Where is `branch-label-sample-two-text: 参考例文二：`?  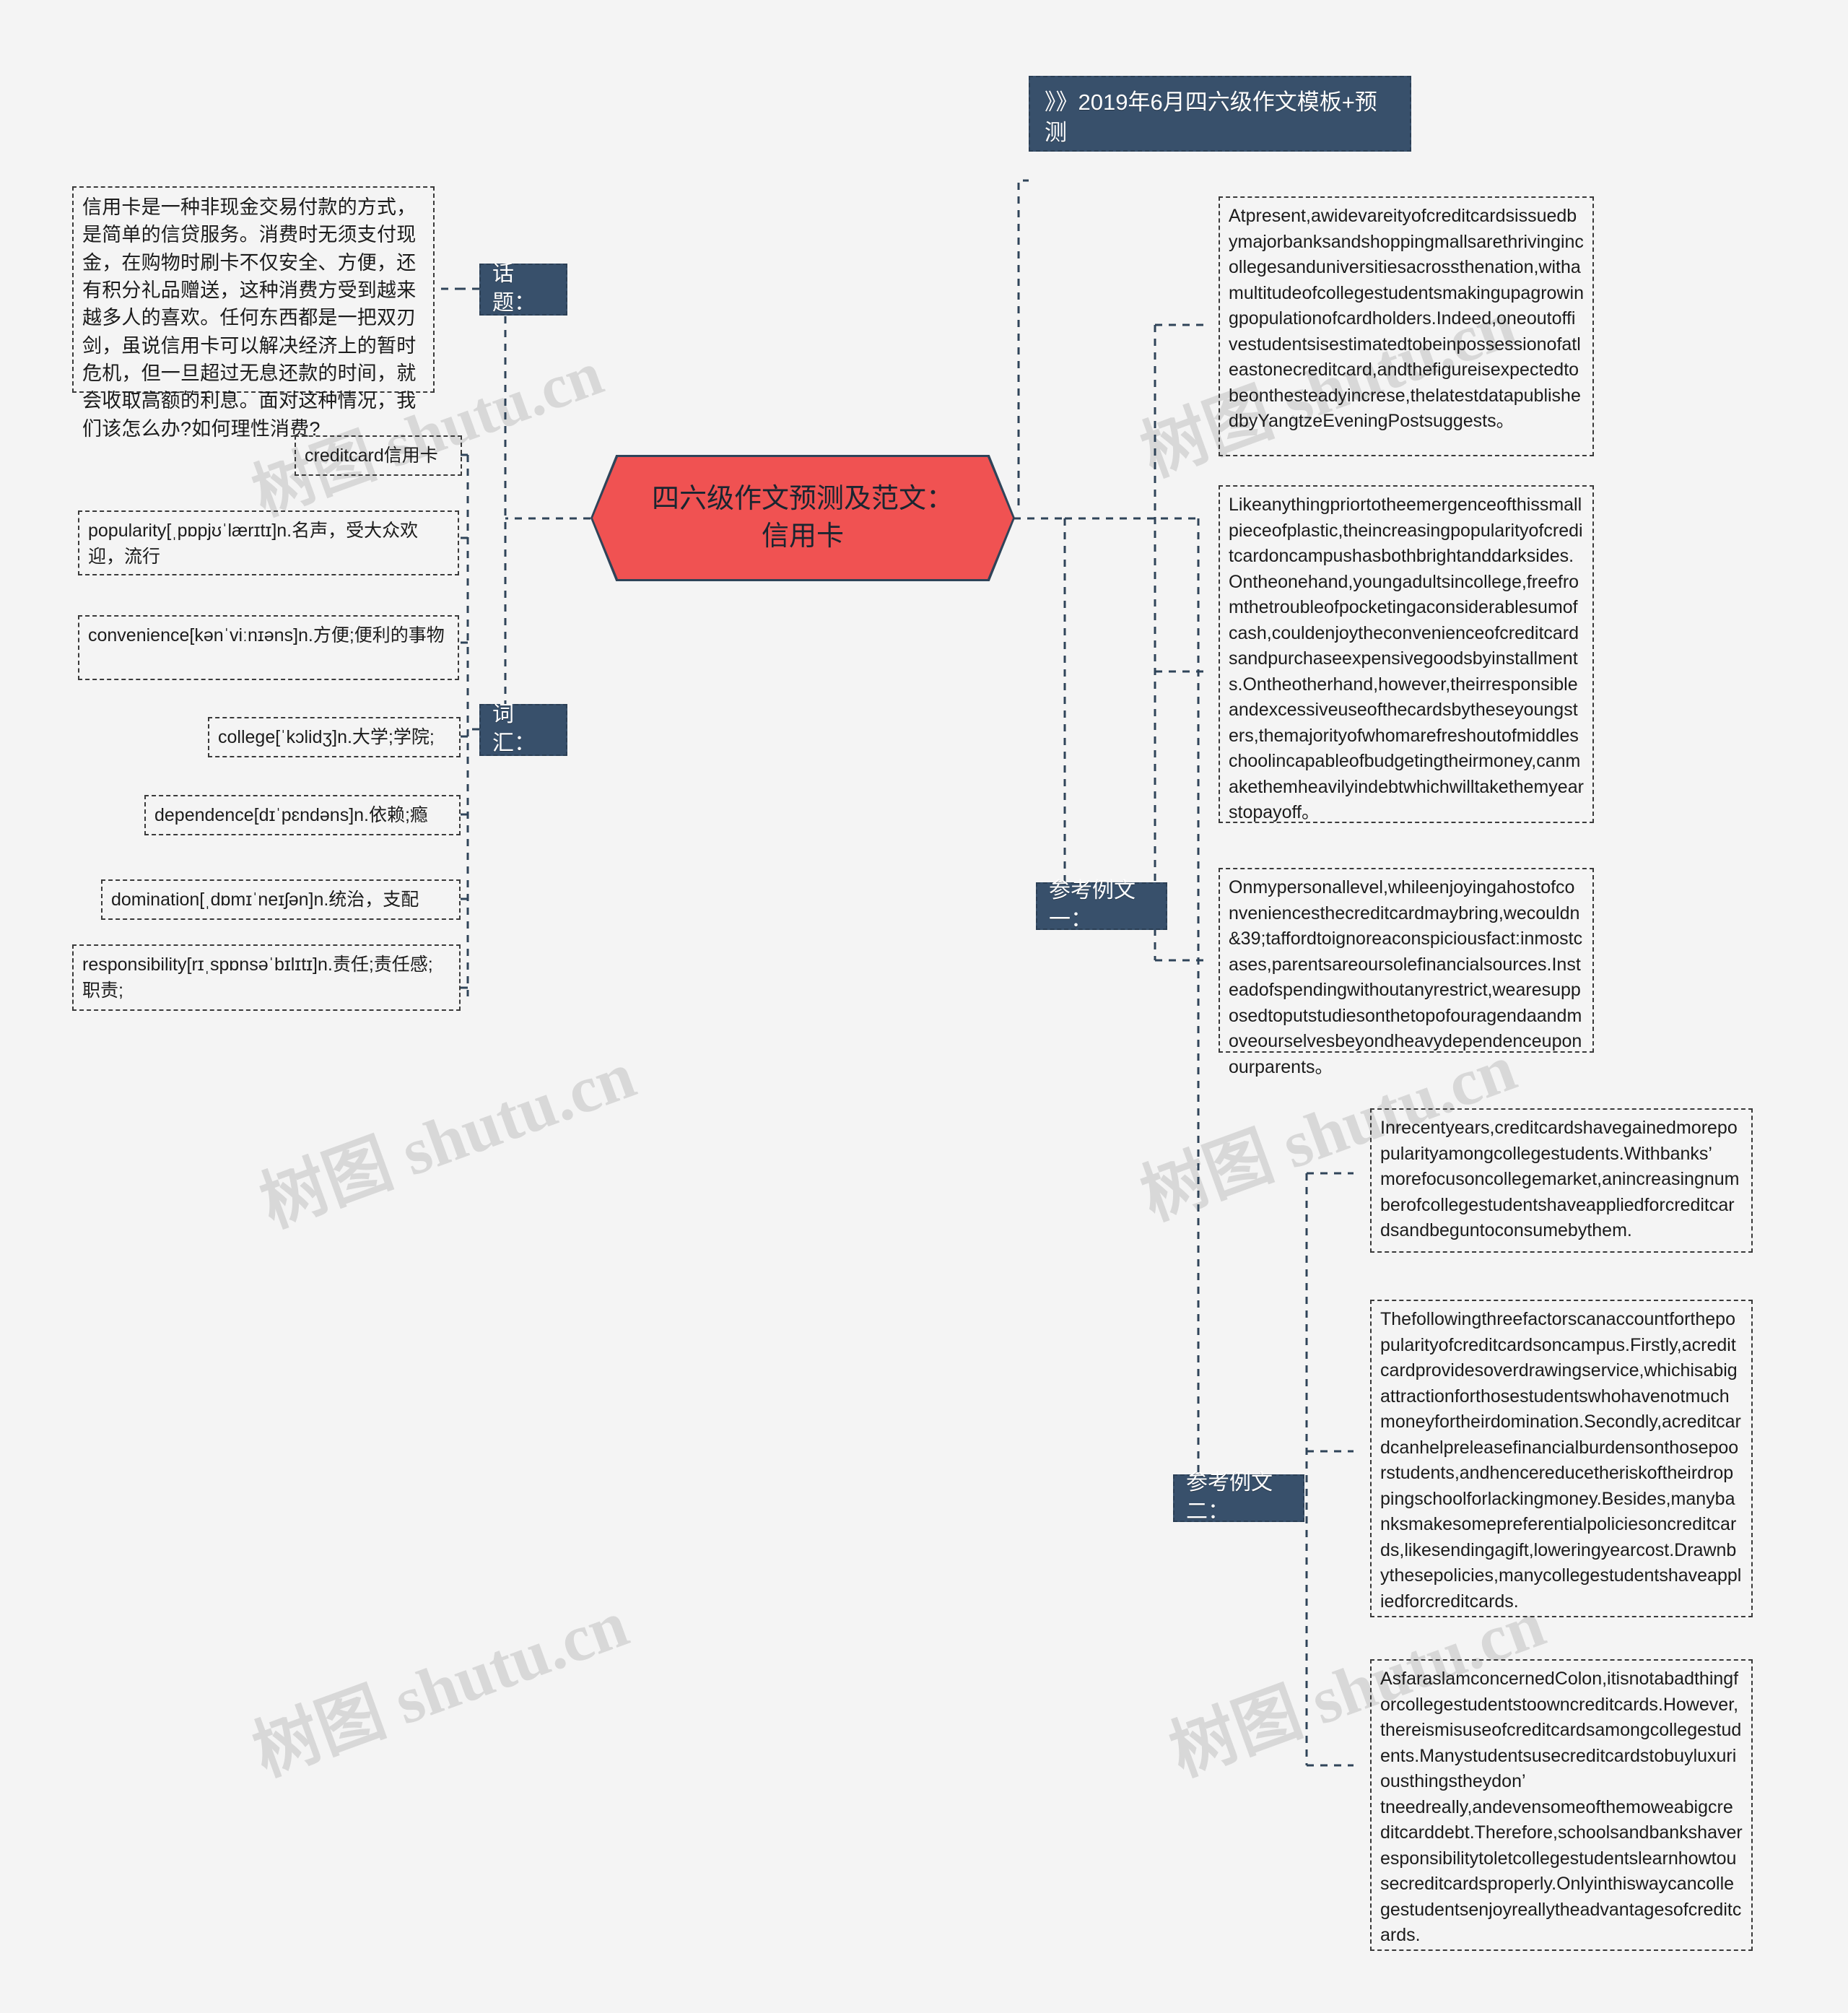
branch-label-sample-two-text: 参考例文二： is located at coordinates (1229, 1497).